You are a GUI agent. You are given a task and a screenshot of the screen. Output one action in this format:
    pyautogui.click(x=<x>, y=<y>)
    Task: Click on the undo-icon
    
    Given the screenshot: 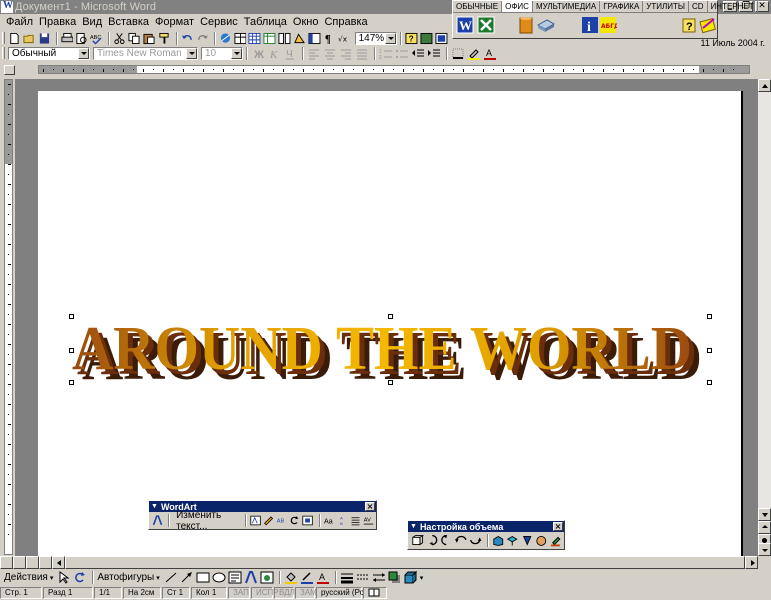 What is the action you would take?
    pyautogui.click(x=187, y=38)
    